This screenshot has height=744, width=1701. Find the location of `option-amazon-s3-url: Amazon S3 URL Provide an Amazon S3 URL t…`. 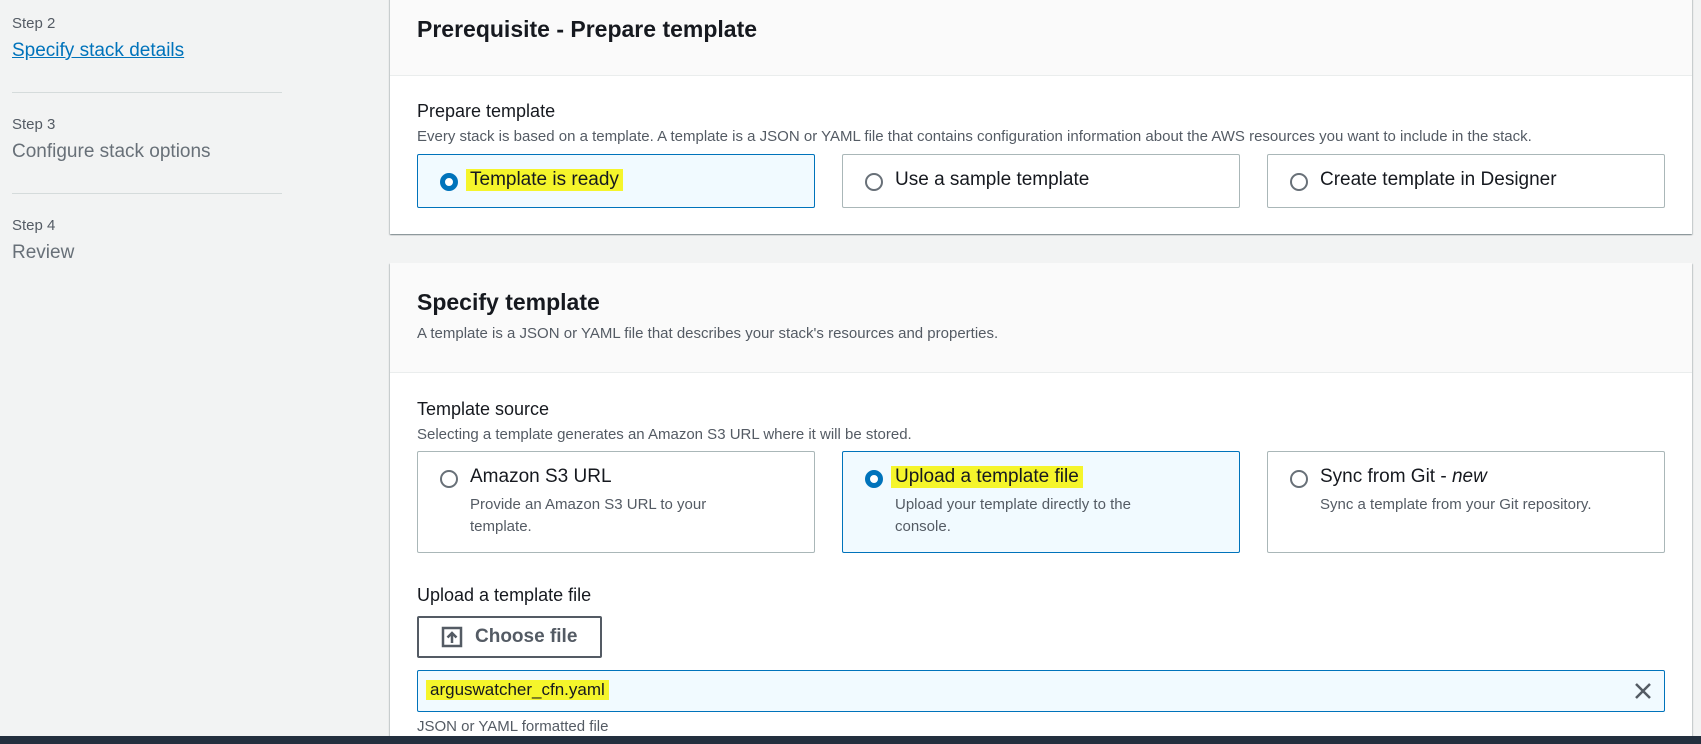

option-amazon-s3-url: Amazon S3 URL Provide an Amazon S3 URL t… is located at coordinates (616, 502).